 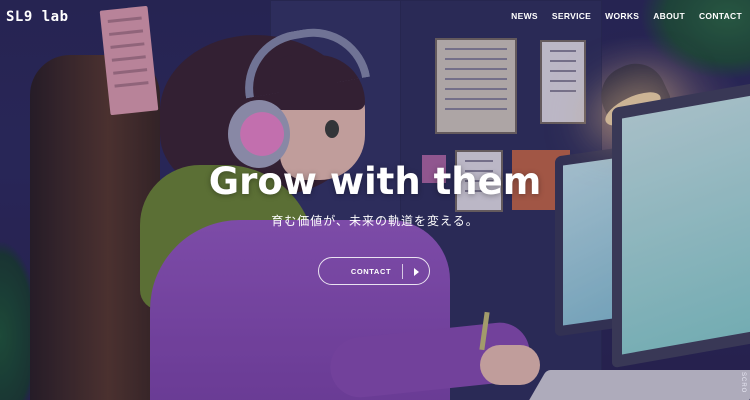 I want to click on nav-item-works: WORKS, so click(x=622, y=16).